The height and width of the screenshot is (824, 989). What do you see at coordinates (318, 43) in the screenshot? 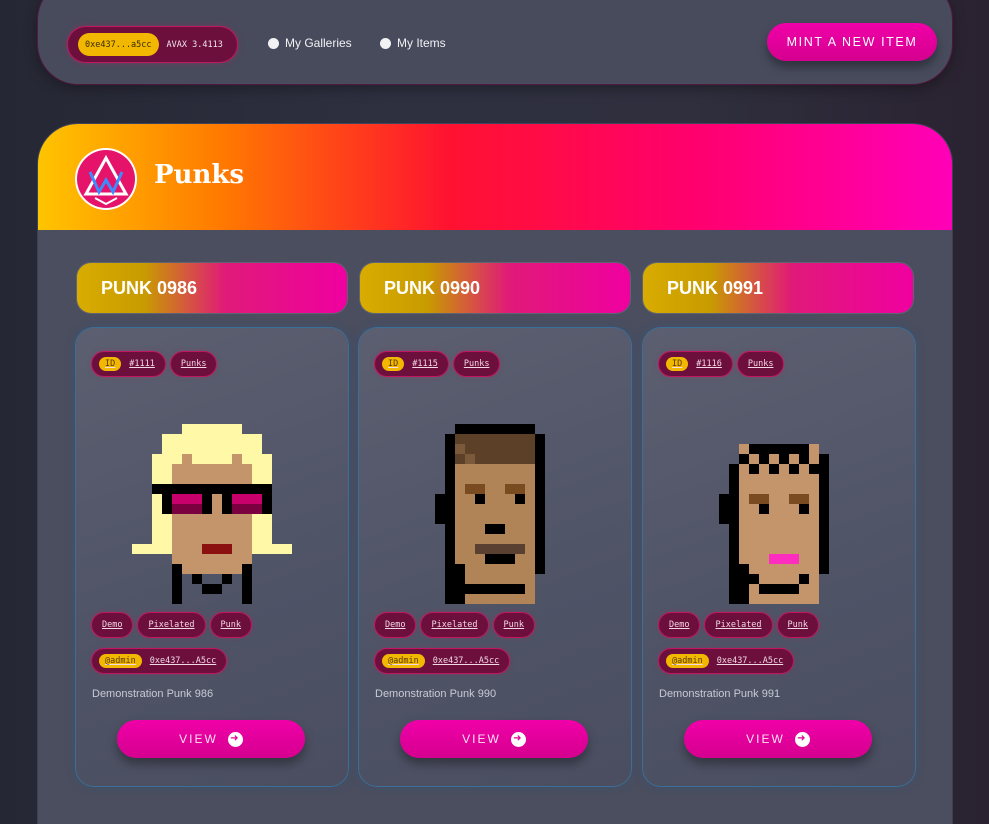
I see `radio-label: My Galleries` at bounding box center [318, 43].